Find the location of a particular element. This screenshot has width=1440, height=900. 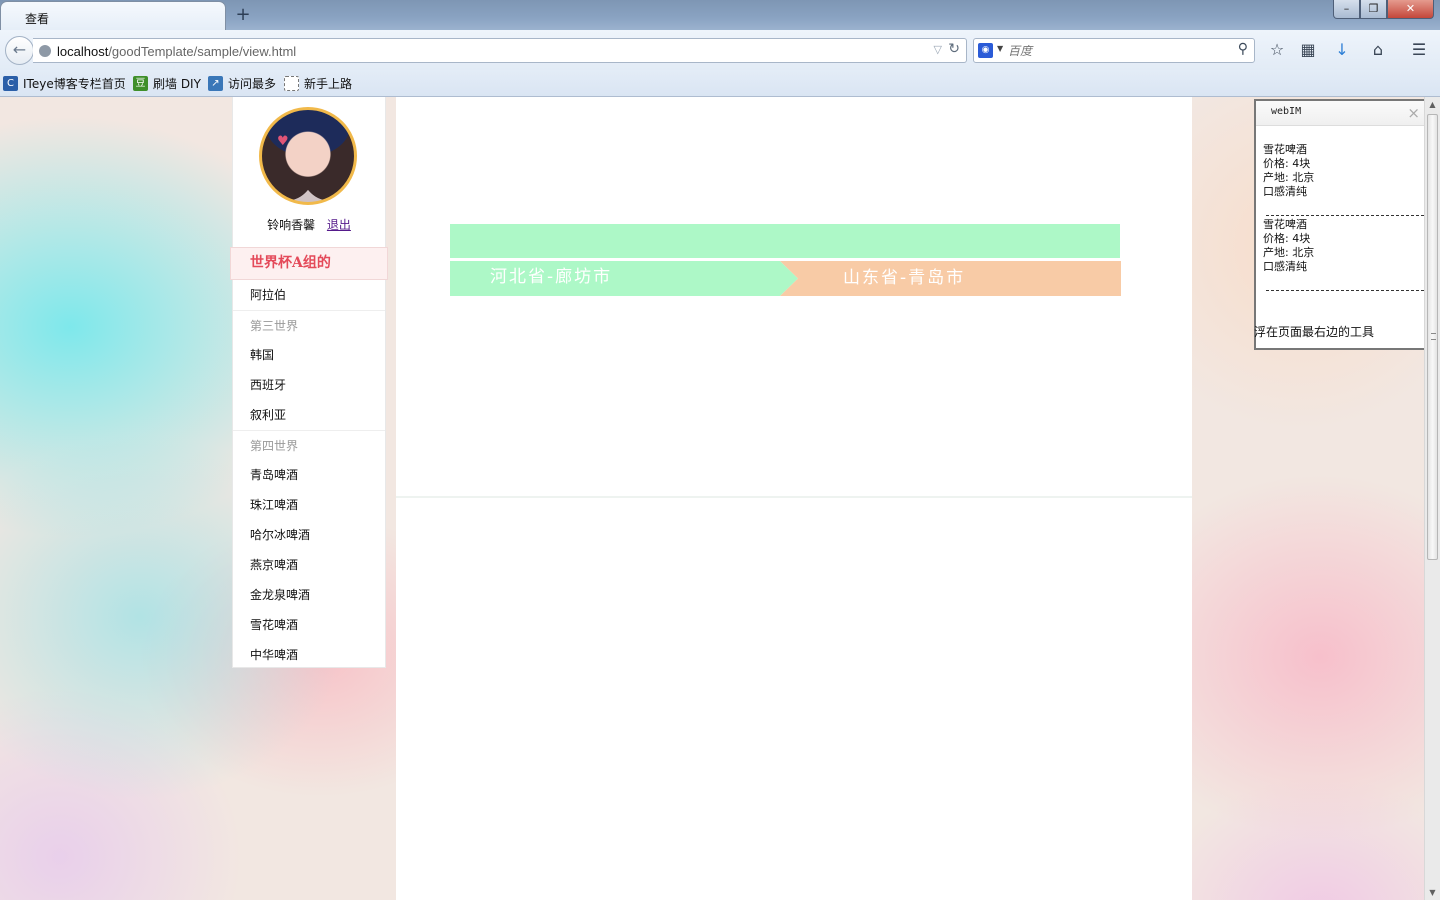

search-icon: ⚲ is located at coordinates (1243, 49).